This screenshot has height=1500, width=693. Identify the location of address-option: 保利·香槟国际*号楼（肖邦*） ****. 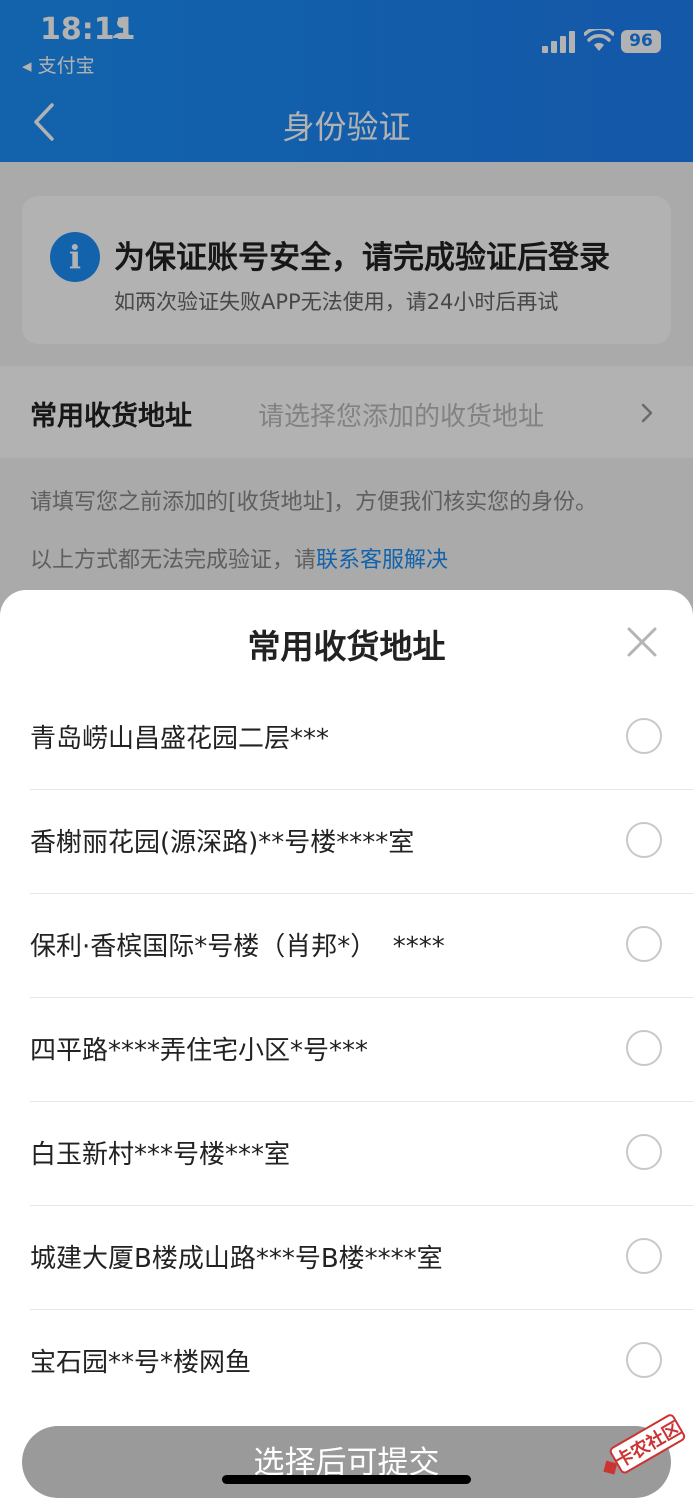
(361, 946).